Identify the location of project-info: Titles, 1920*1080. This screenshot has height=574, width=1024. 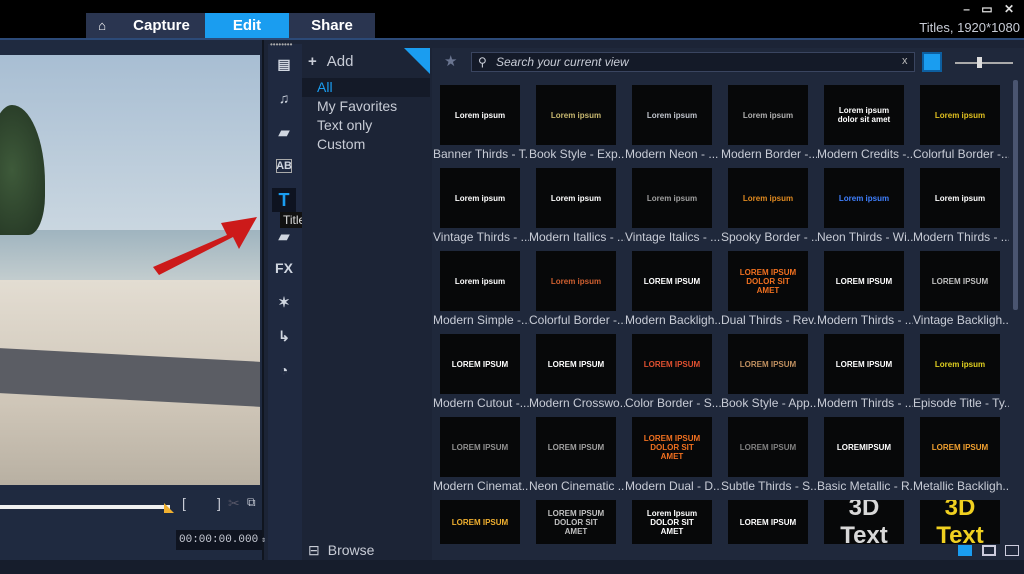
(969, 27).